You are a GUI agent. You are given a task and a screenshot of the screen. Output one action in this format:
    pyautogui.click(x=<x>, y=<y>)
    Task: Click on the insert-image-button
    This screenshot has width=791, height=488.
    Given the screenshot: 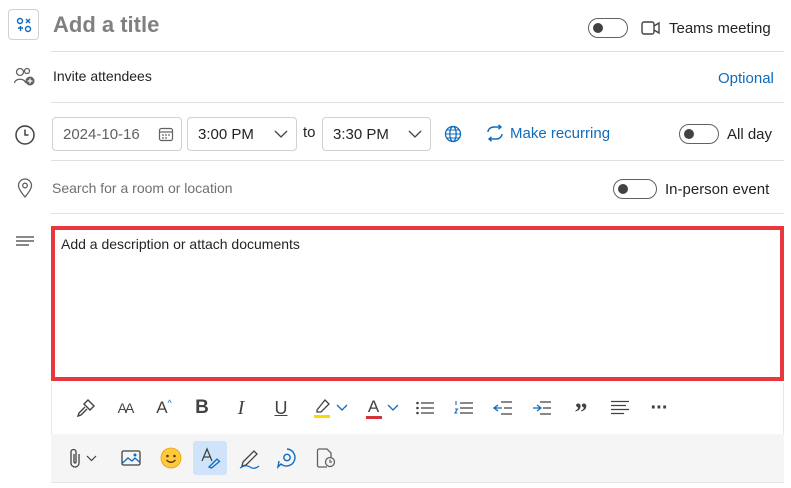 What is the action you would take?
    pyautogui.click(x=131, y=458)
    